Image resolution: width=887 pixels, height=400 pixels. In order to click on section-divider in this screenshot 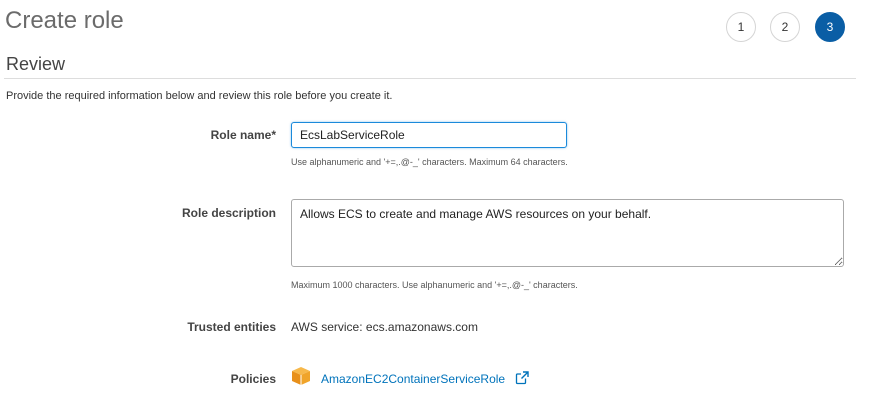, I will do `click(430, 78)`.